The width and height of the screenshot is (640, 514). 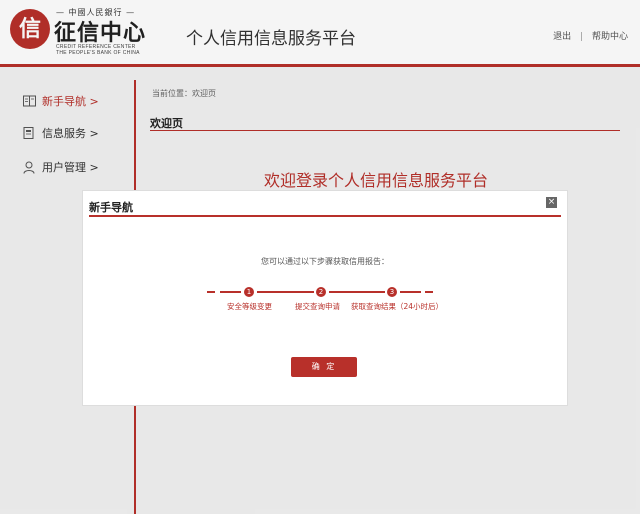 I want to click on step-progress: 1 2 3 安全等级变更 提交查询申请 获取查询结果（24小时后）, so click(x=325, y=302).